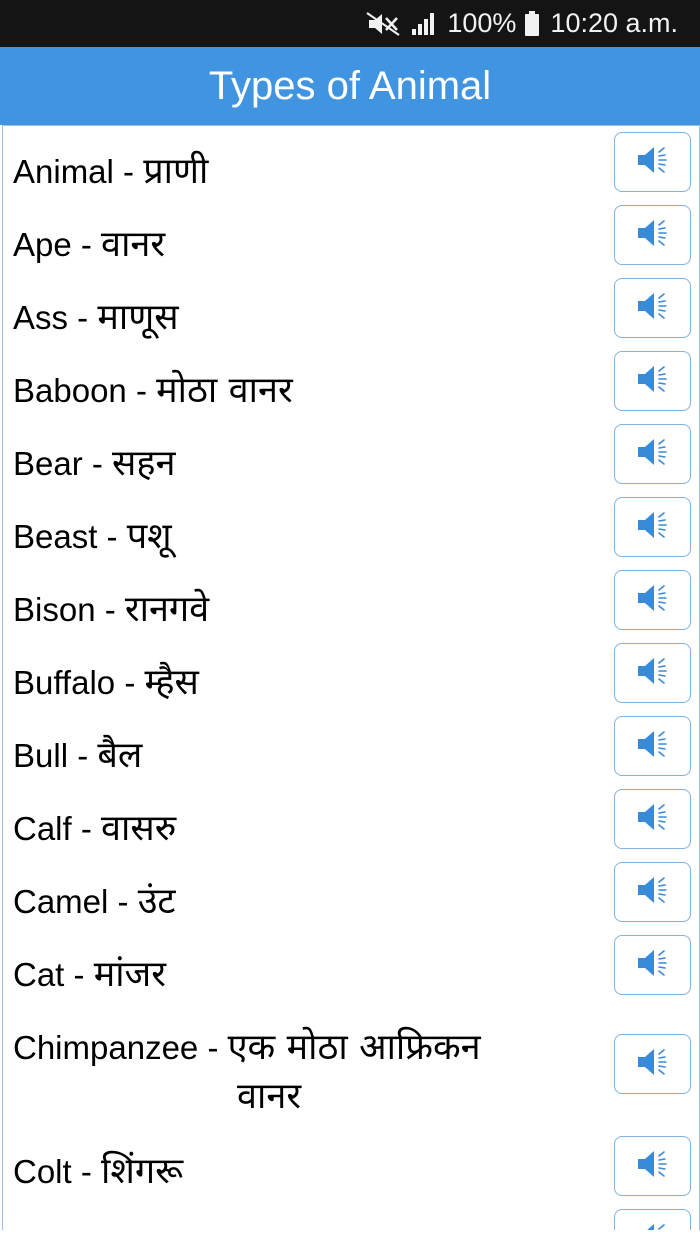 This screenshot has height=1244, width=700. What do you see at coordinates (48, 463) in the screenshot?
I see `english-word: Bear` at bounding box center [48, 463].